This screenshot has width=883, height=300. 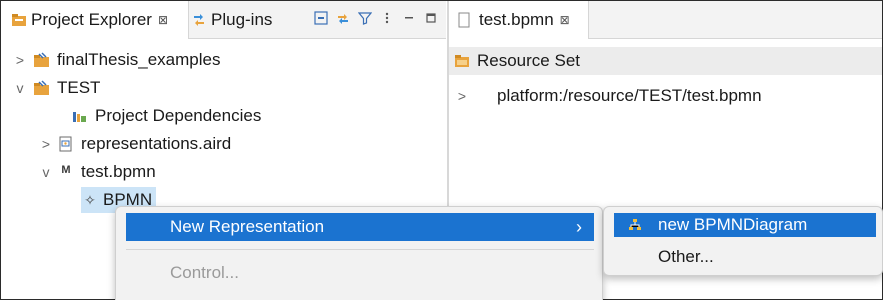 What do you see at coordinates (178, 115) in the screenshot?
I see `tree-item-label: Project Dependencies` at bounding box center [178, 115].